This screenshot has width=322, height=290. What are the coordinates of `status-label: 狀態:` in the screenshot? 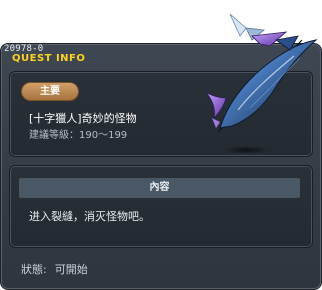 It's located at (34, 269).